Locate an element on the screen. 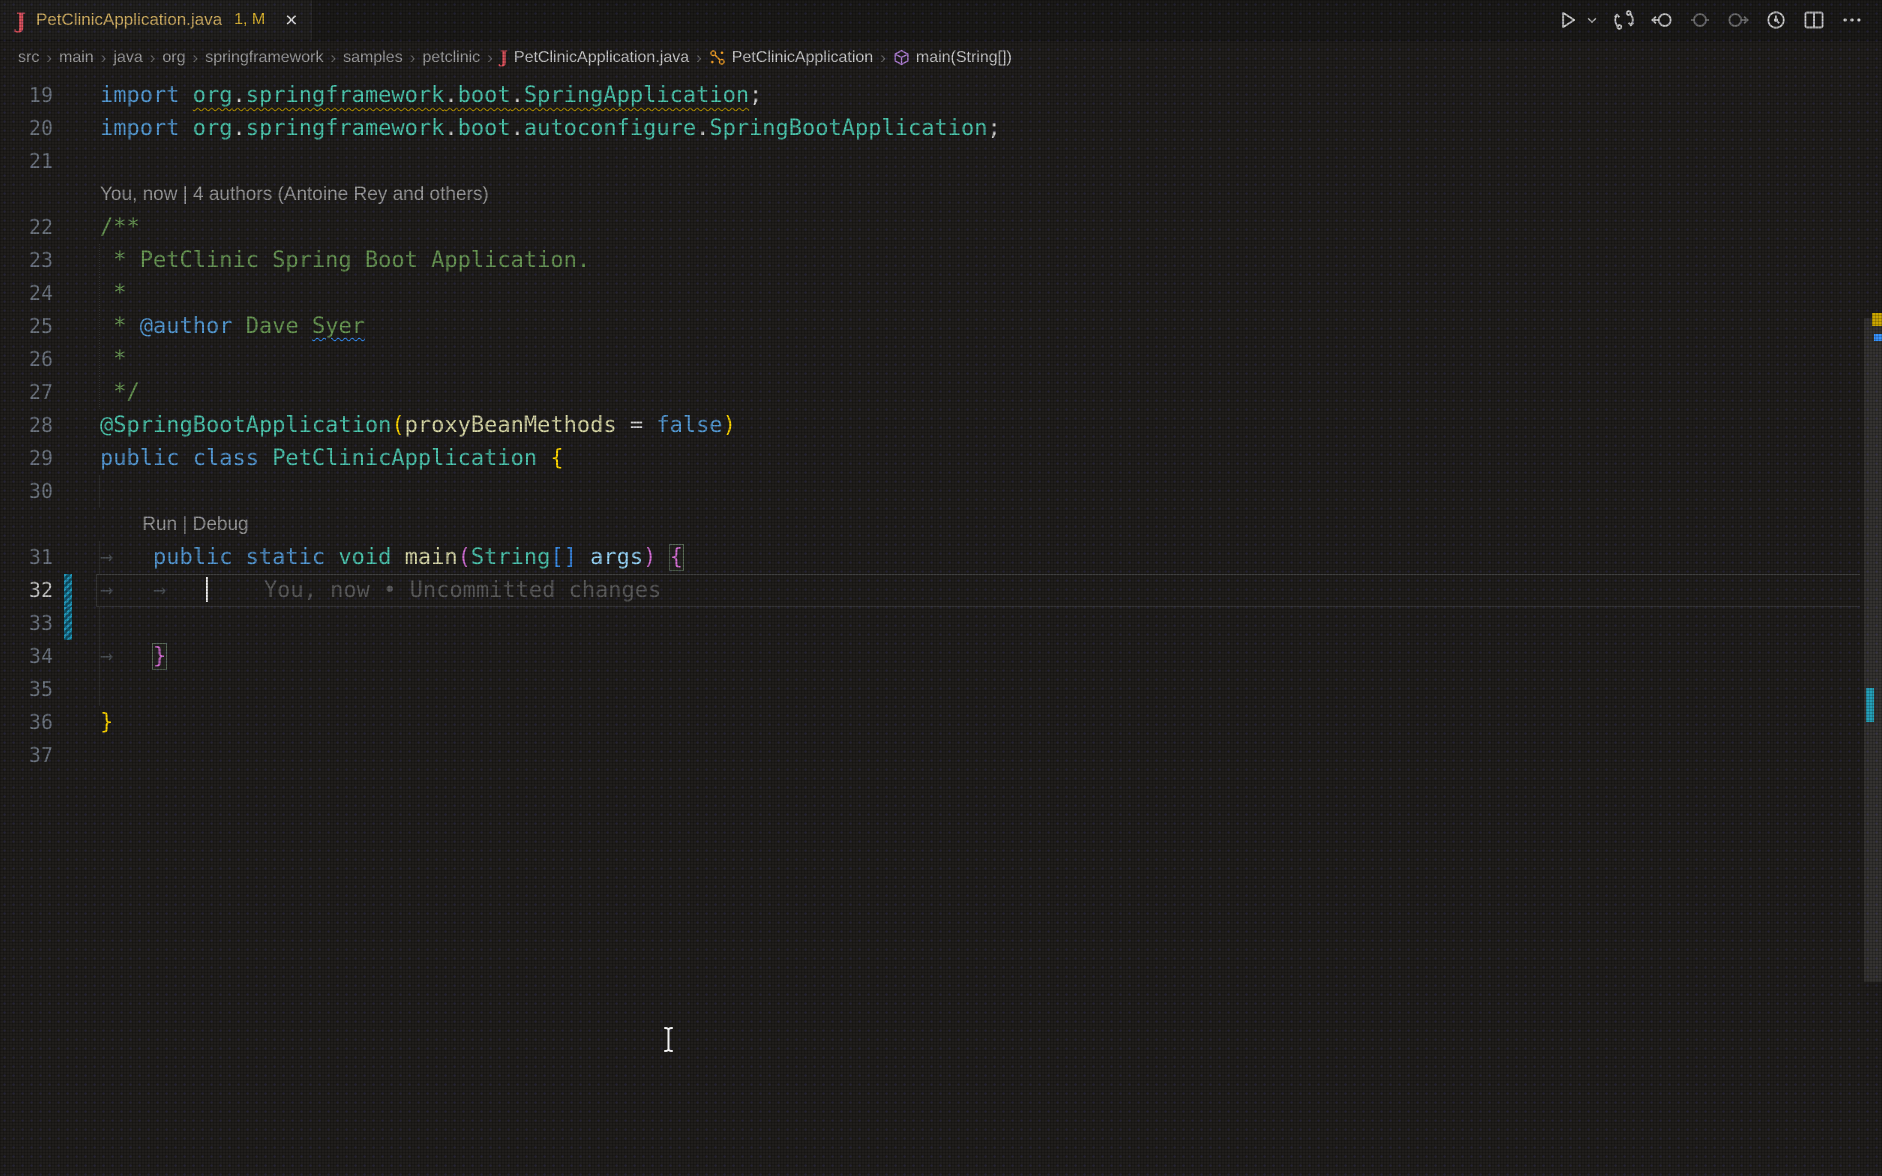 Image resolution: width=1882 pixels, height=1176 pixels. code-lens-link-debug: Debug is located at coordinates (221, 524).